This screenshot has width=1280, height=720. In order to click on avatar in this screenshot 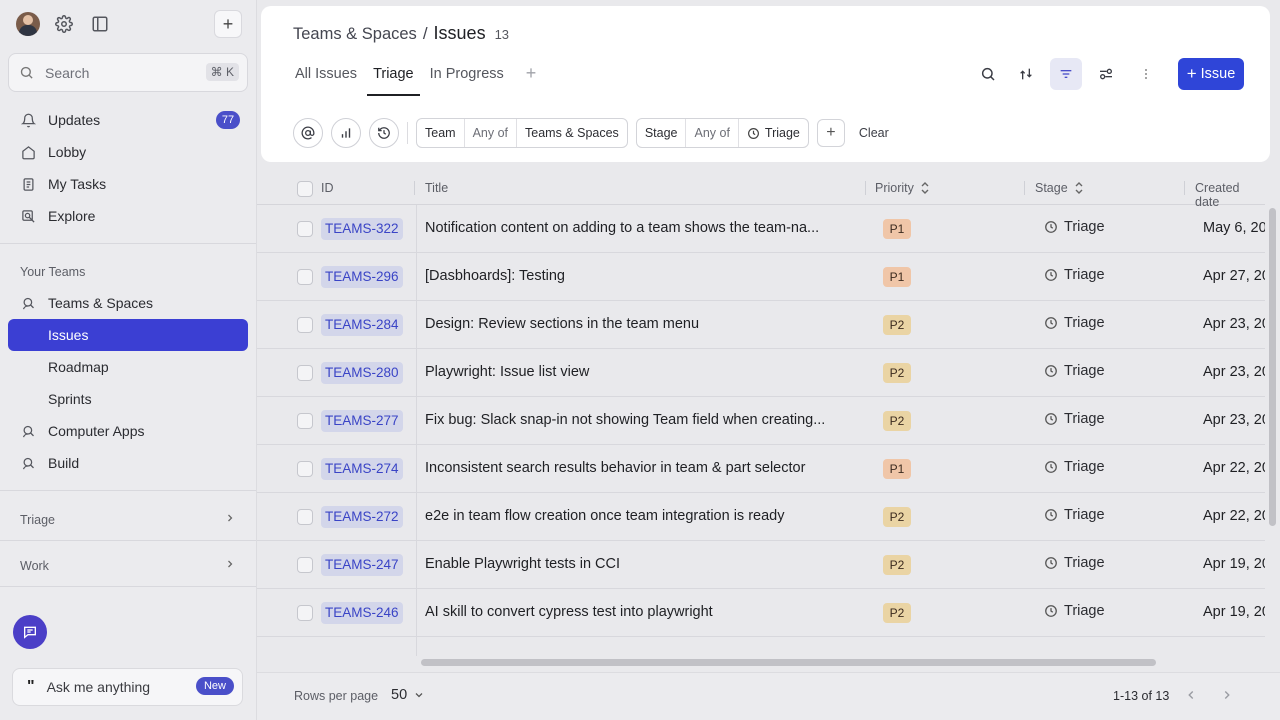, I will do `click(28, 24)`.